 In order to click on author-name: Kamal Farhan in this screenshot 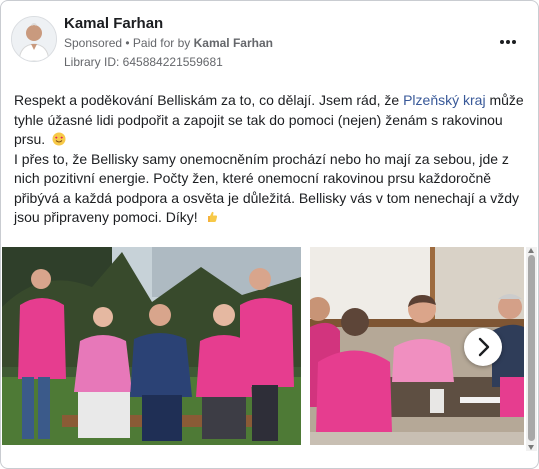, I will do `click(113, 23)`.